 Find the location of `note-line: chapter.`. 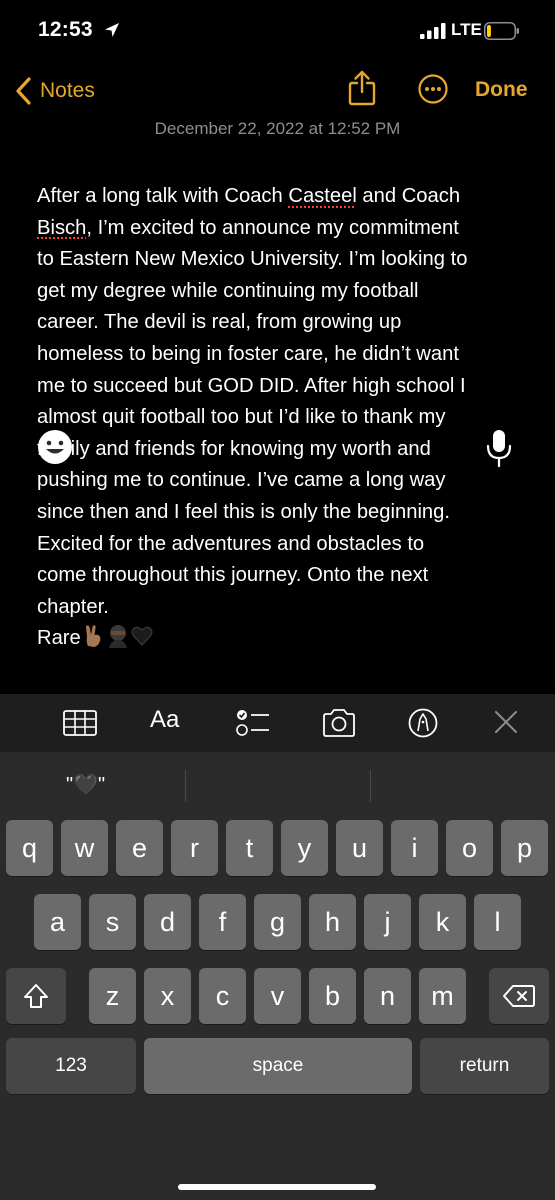

note-line: chapter. is located at coordinates (73, 606).